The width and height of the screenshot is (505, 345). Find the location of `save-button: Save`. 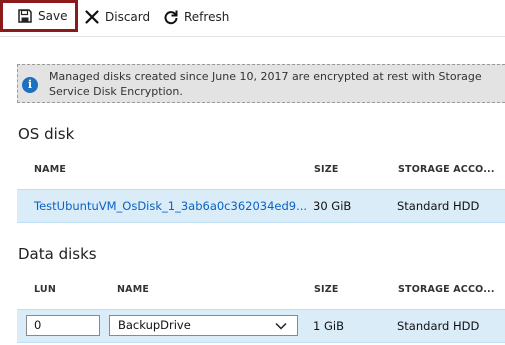

save-button: Save is located at coordinates (39, 16).